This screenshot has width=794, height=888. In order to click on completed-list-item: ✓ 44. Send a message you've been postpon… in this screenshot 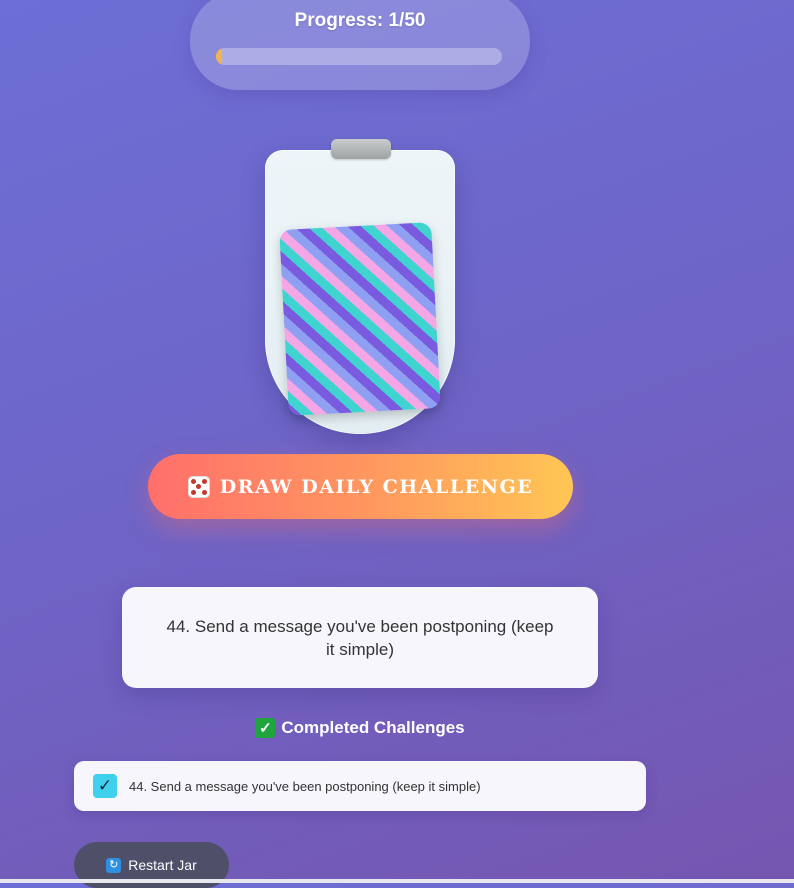, I will do `click(360, 786)`.